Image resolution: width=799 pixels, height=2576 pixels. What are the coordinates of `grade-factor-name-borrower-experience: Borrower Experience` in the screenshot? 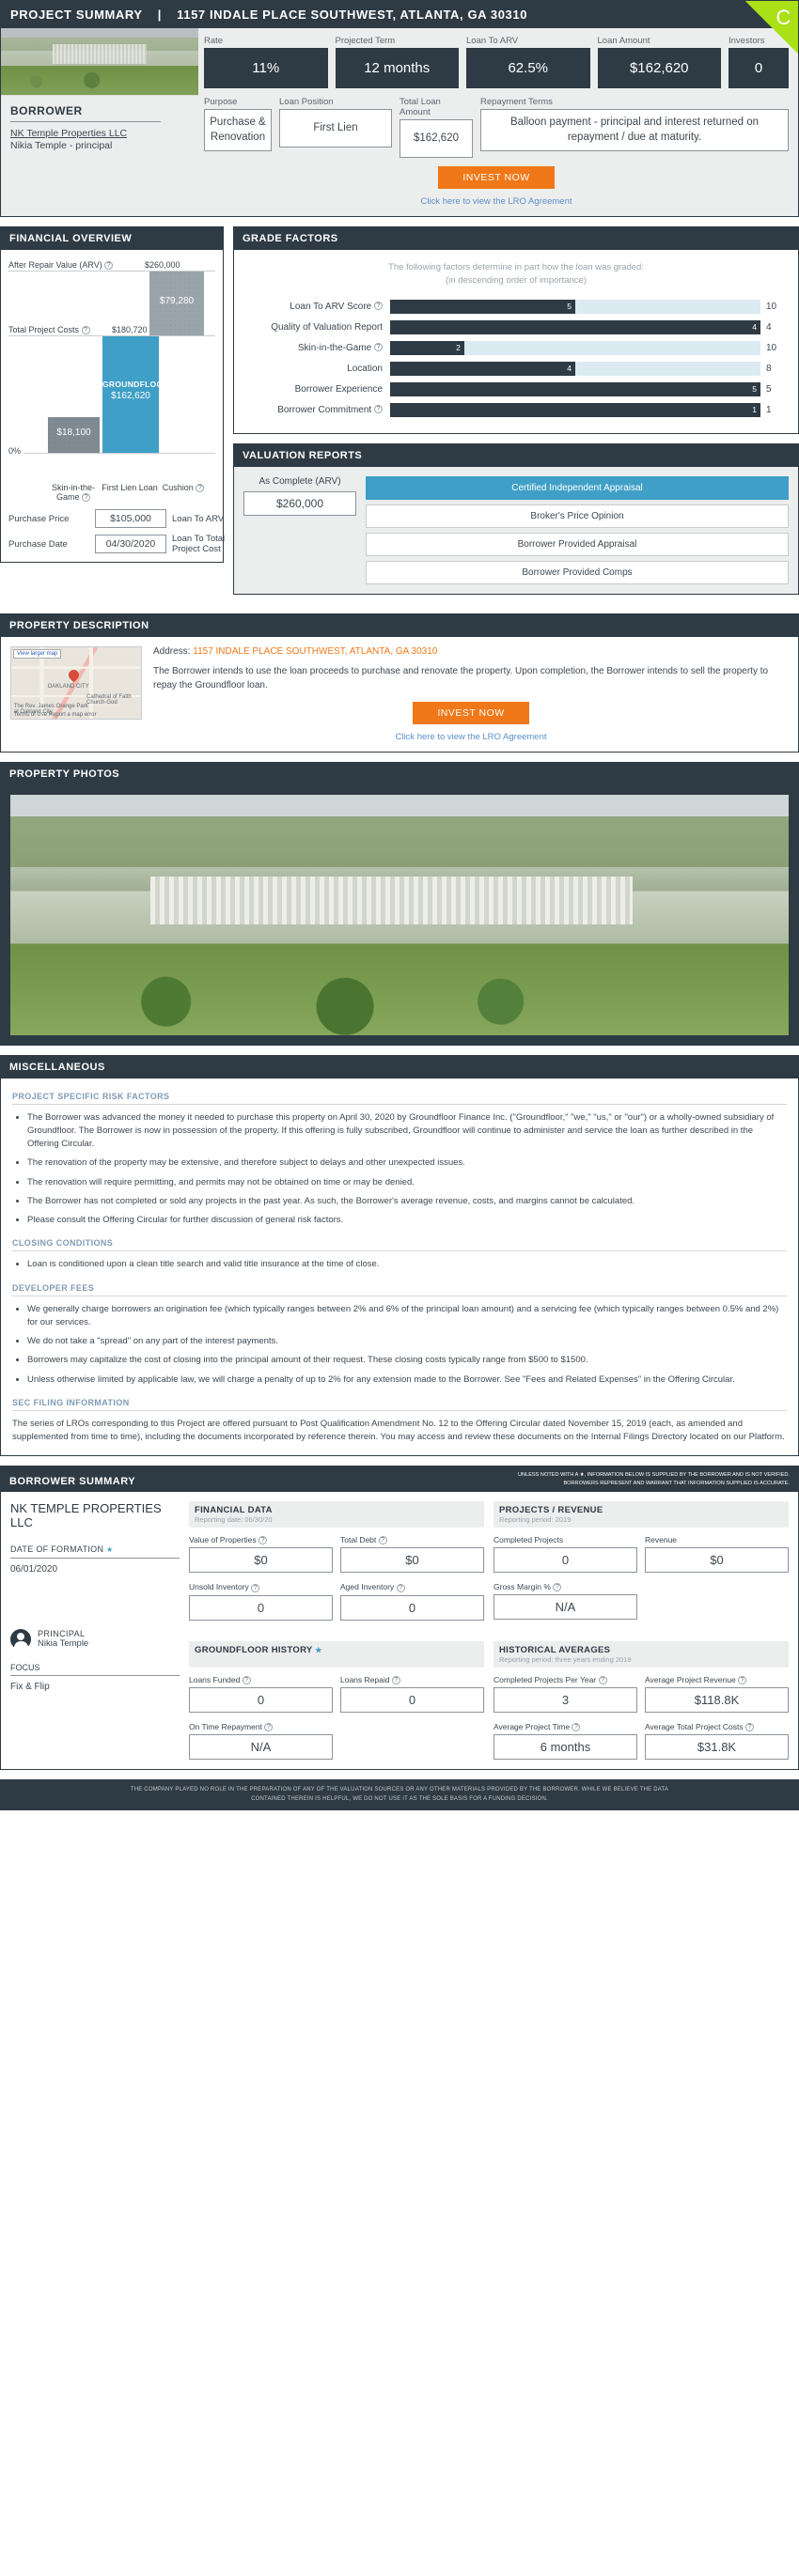 It's located at (338, 389).